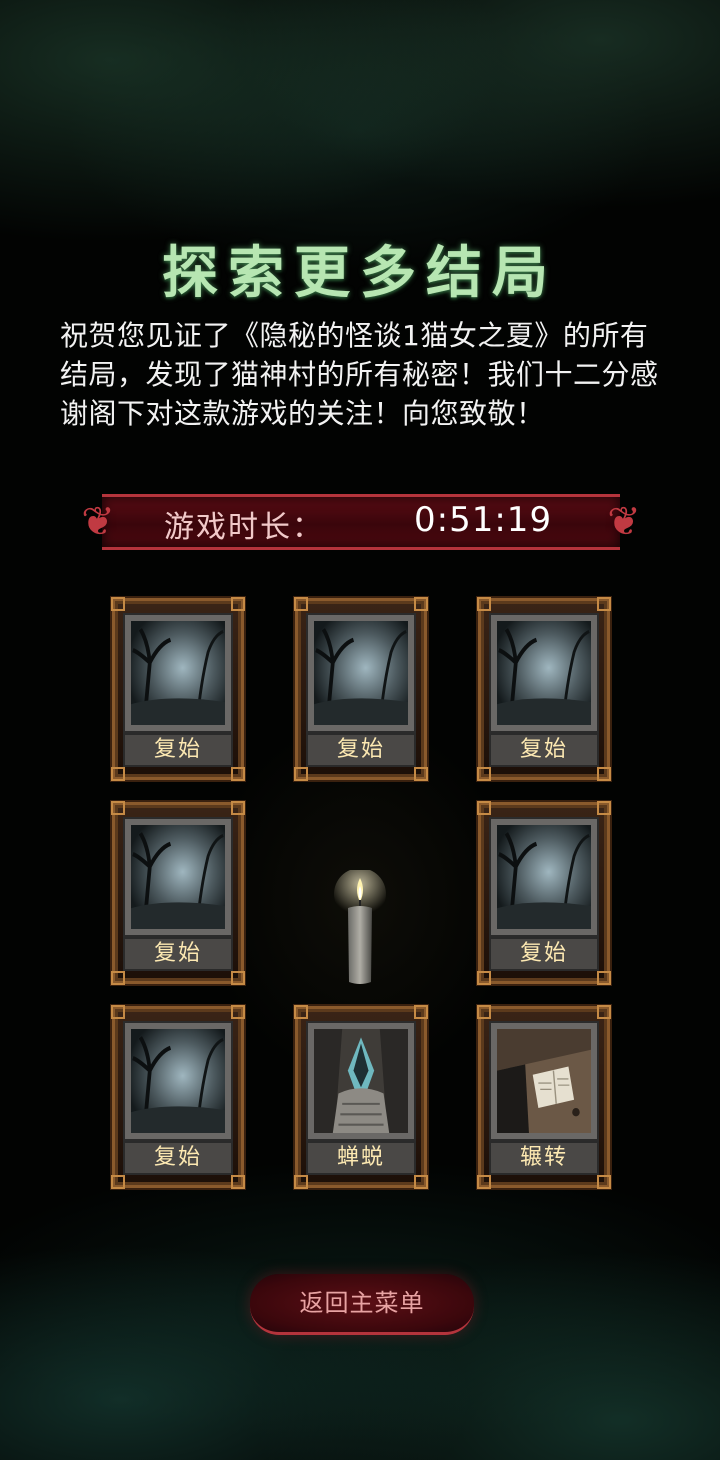 The height and width of the screenshot is (1460, 720). Describe the element at coordinates (360, 927) in the screenshot. I see `candle-icon` at that location.